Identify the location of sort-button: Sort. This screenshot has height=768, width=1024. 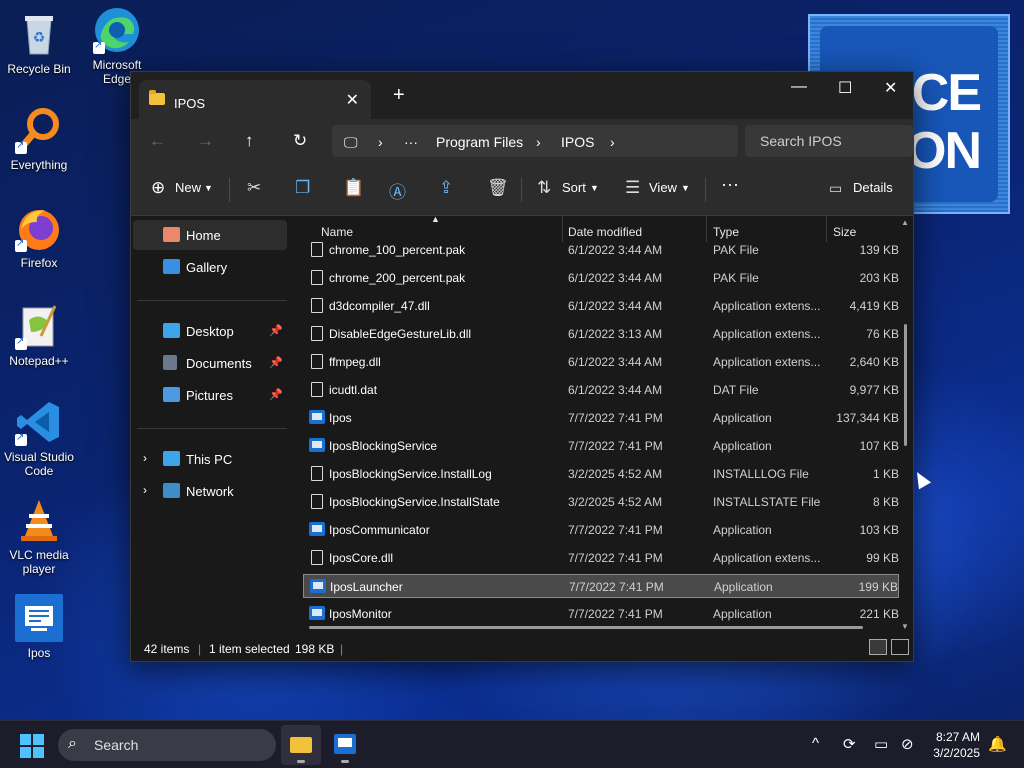
(574, 187).